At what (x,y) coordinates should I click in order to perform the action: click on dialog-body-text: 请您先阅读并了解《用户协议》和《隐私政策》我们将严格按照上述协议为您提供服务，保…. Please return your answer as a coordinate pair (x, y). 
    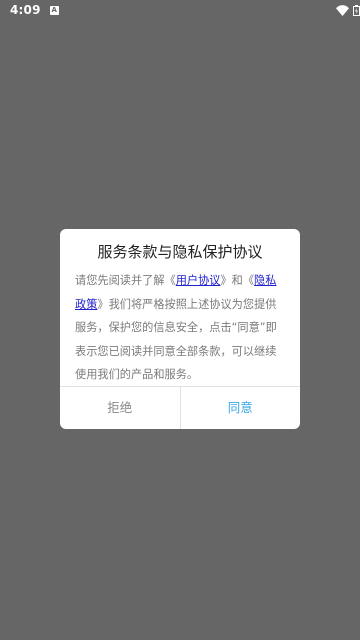
    Looking at the image, I should click on (181, 328).